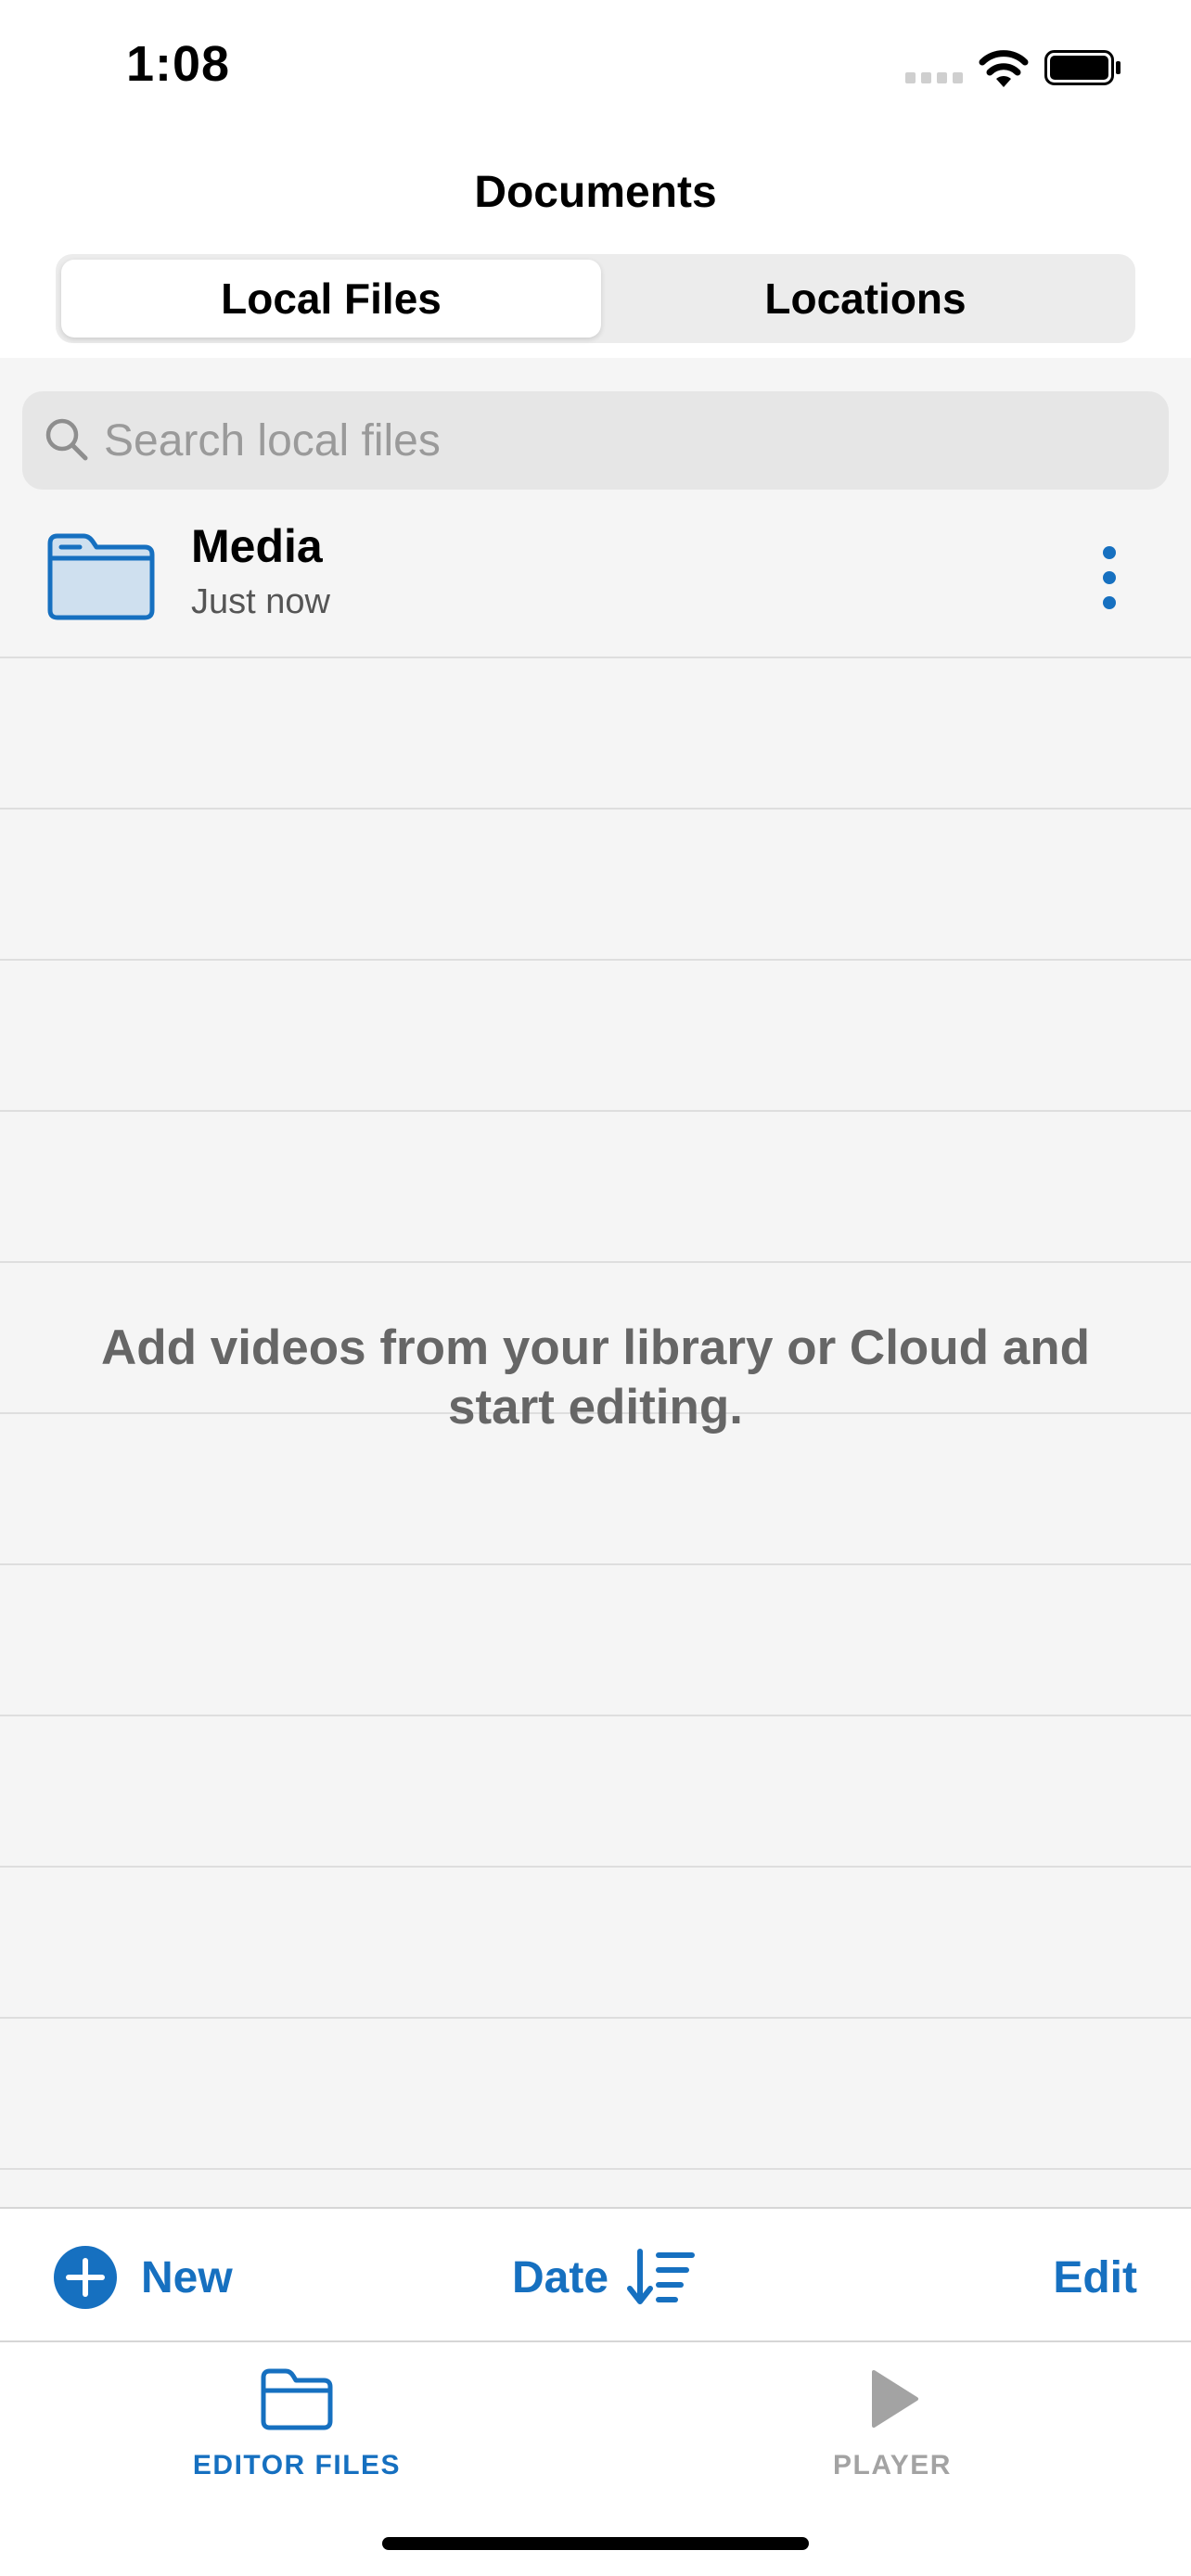  I want to click on sort-descending-icon, so click(662, 2276).